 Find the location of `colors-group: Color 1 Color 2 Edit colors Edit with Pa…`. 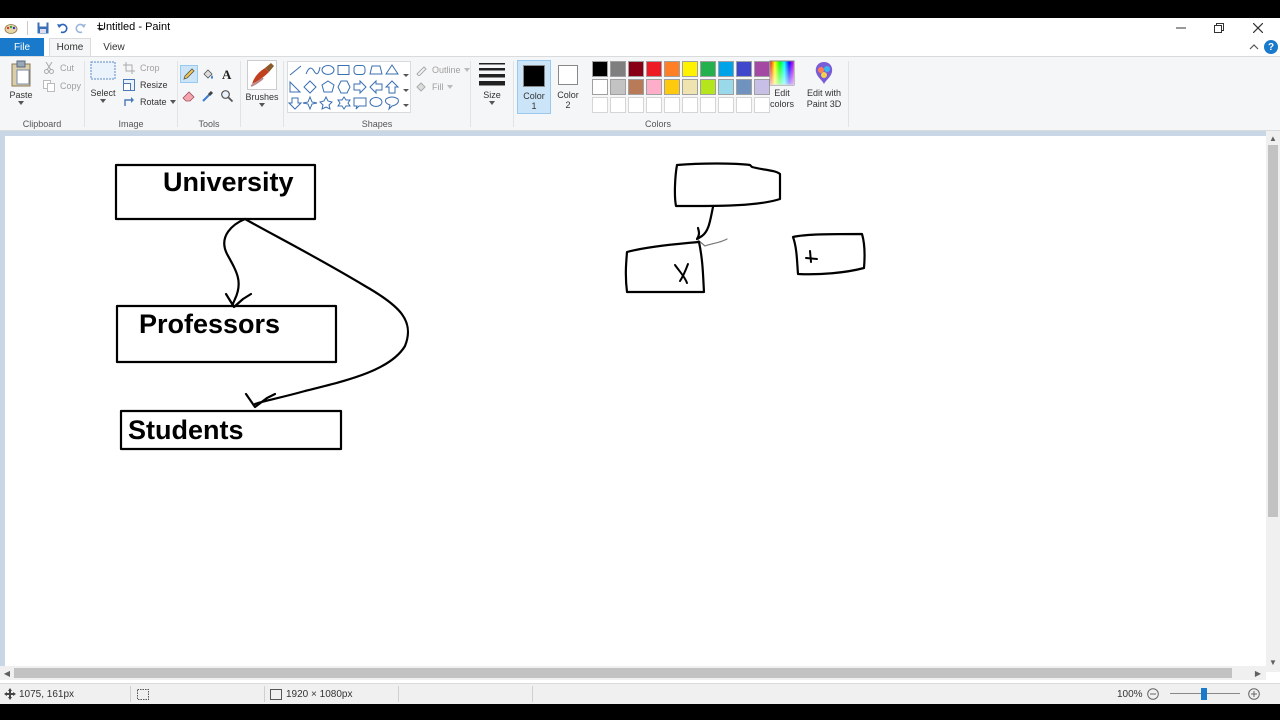

colors-group: Color 1 Color 2 Edit colors Edit with Pa… is located at coordinates (681, 94).